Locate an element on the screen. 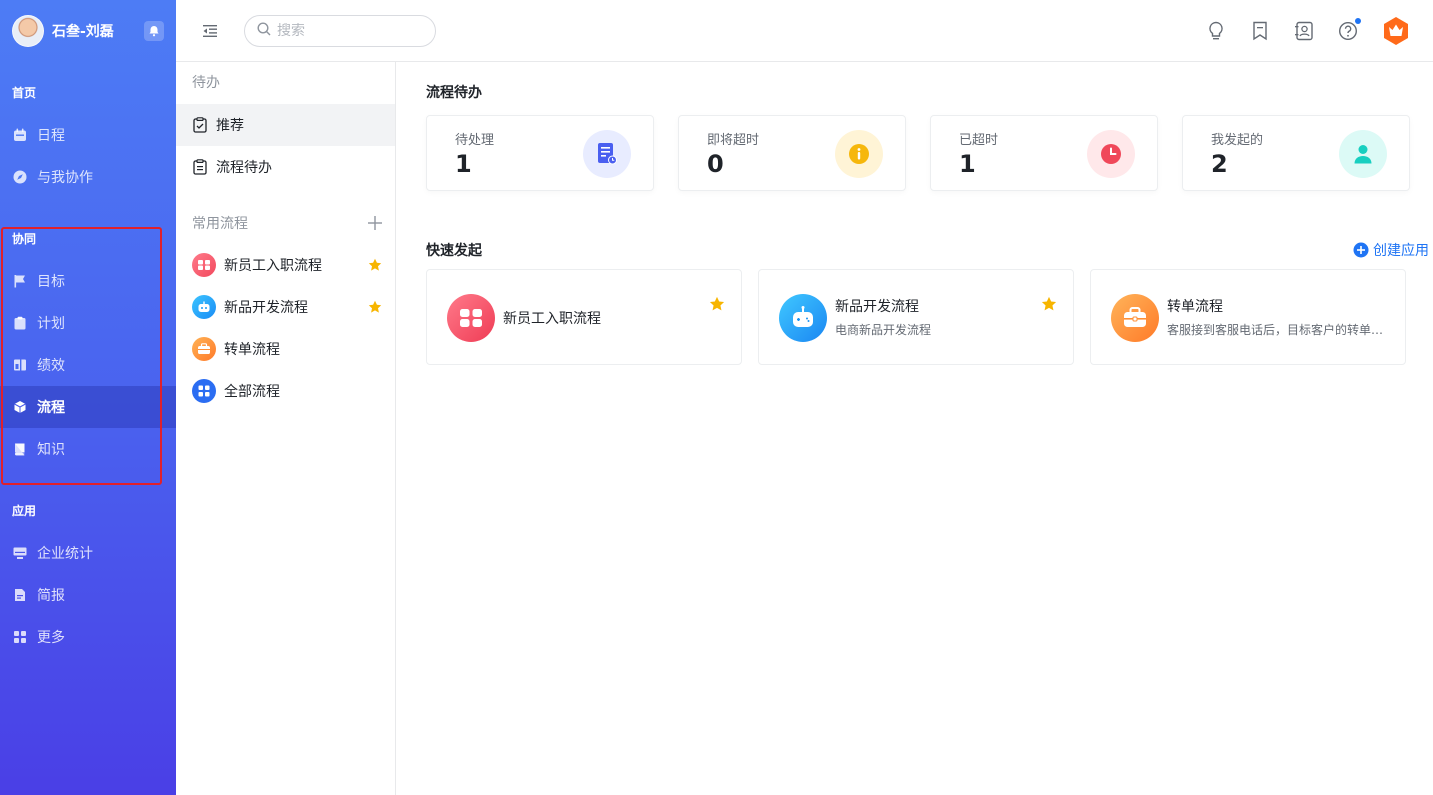  sidebar-item-label: 简报 is located at coordinates (51, 596).